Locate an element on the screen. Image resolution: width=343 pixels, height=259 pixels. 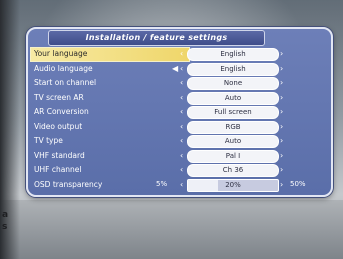
setting-label: Start on channel is located at coordinates (65, 82).